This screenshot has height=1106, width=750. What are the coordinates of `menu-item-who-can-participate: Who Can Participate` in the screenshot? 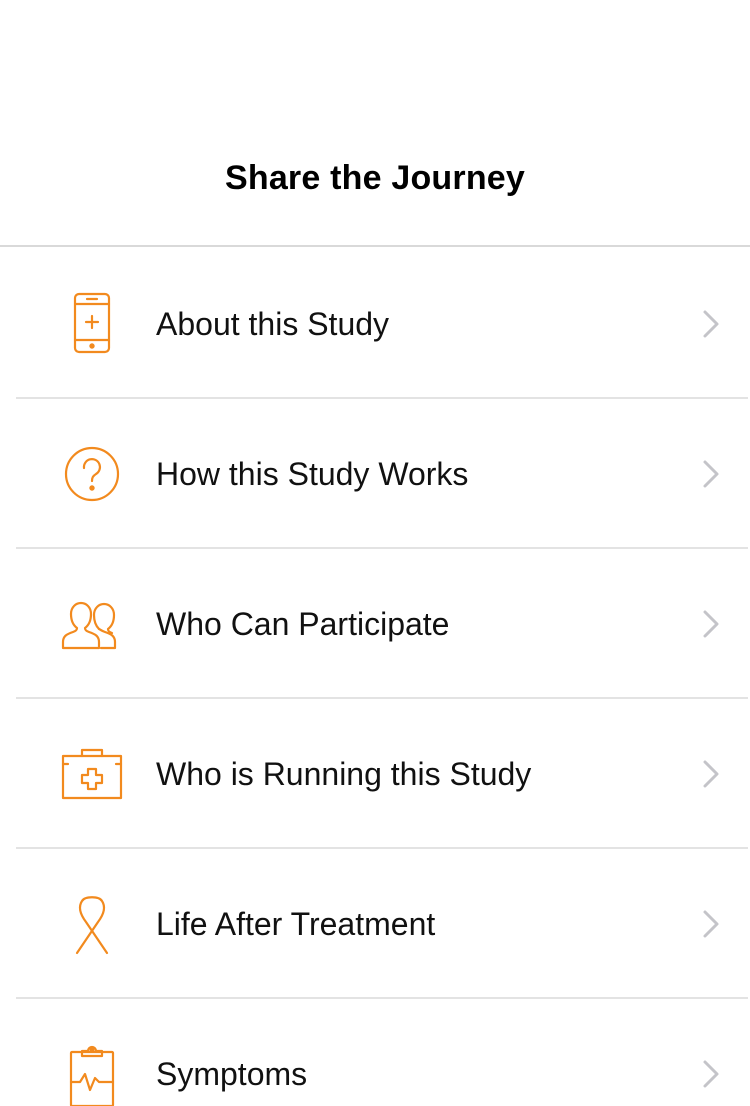 It's located at (375, 624).